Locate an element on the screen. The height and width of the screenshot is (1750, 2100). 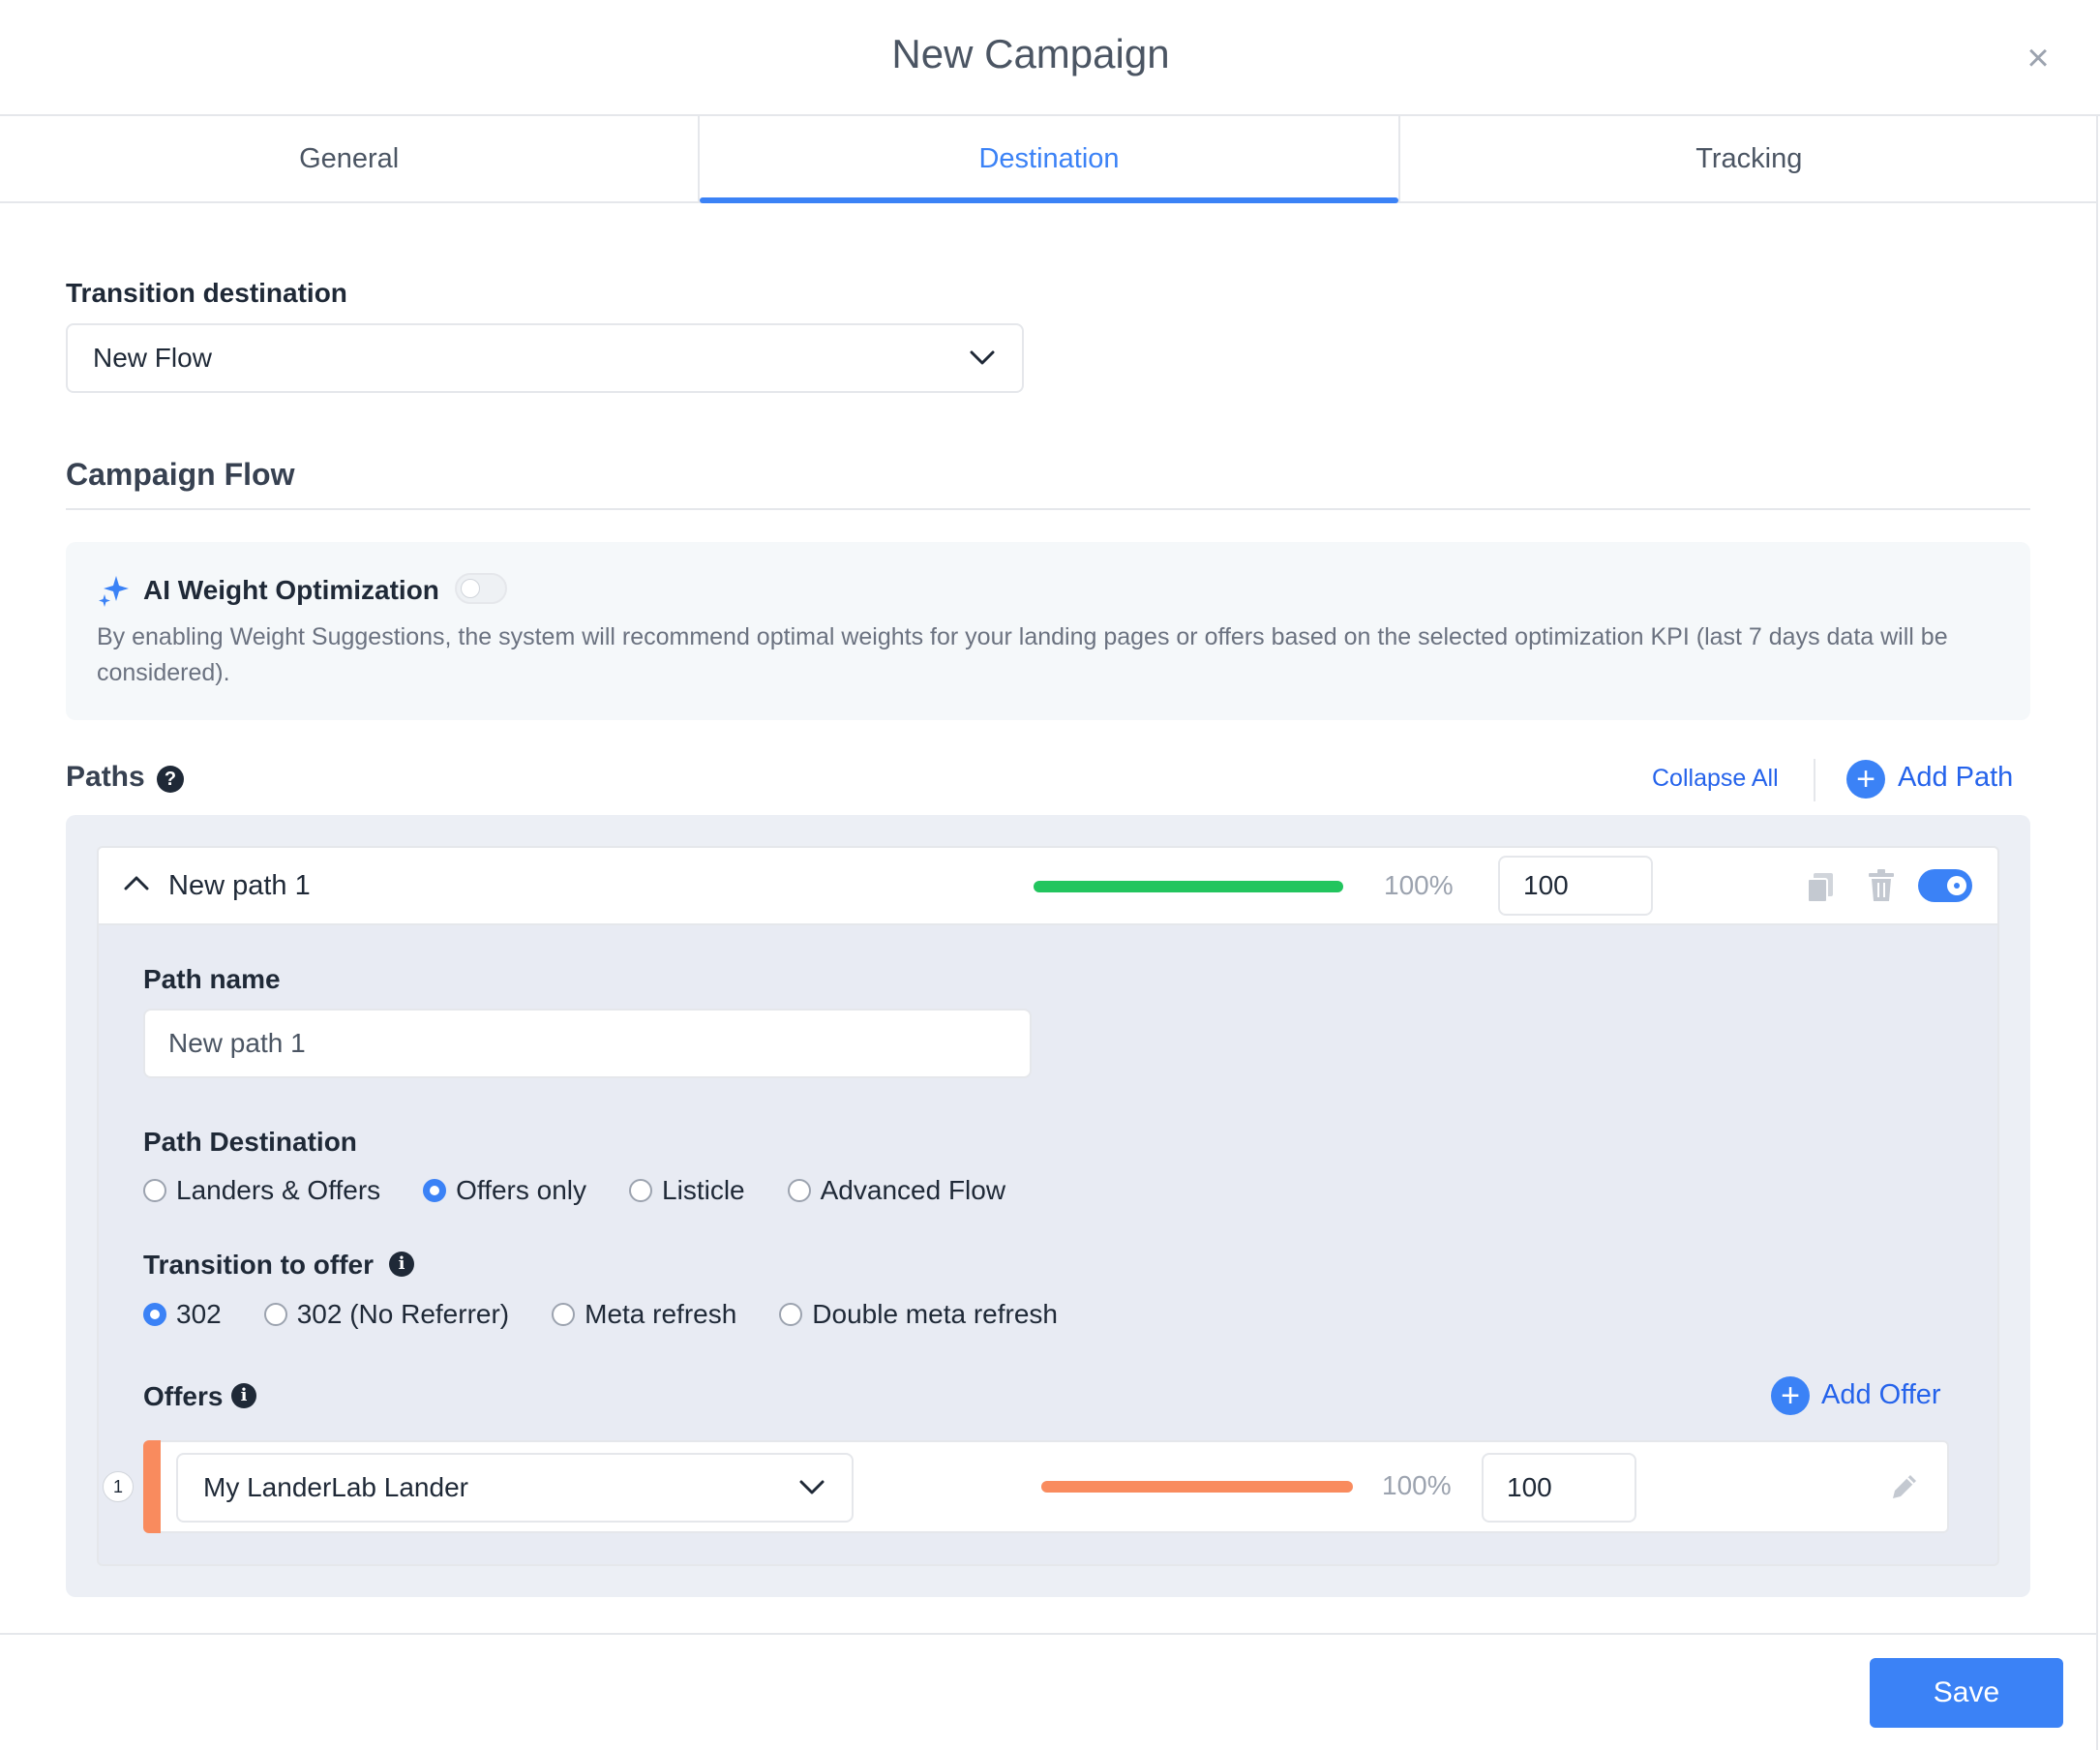
tab-general: General is located at coordinates (349, 158).